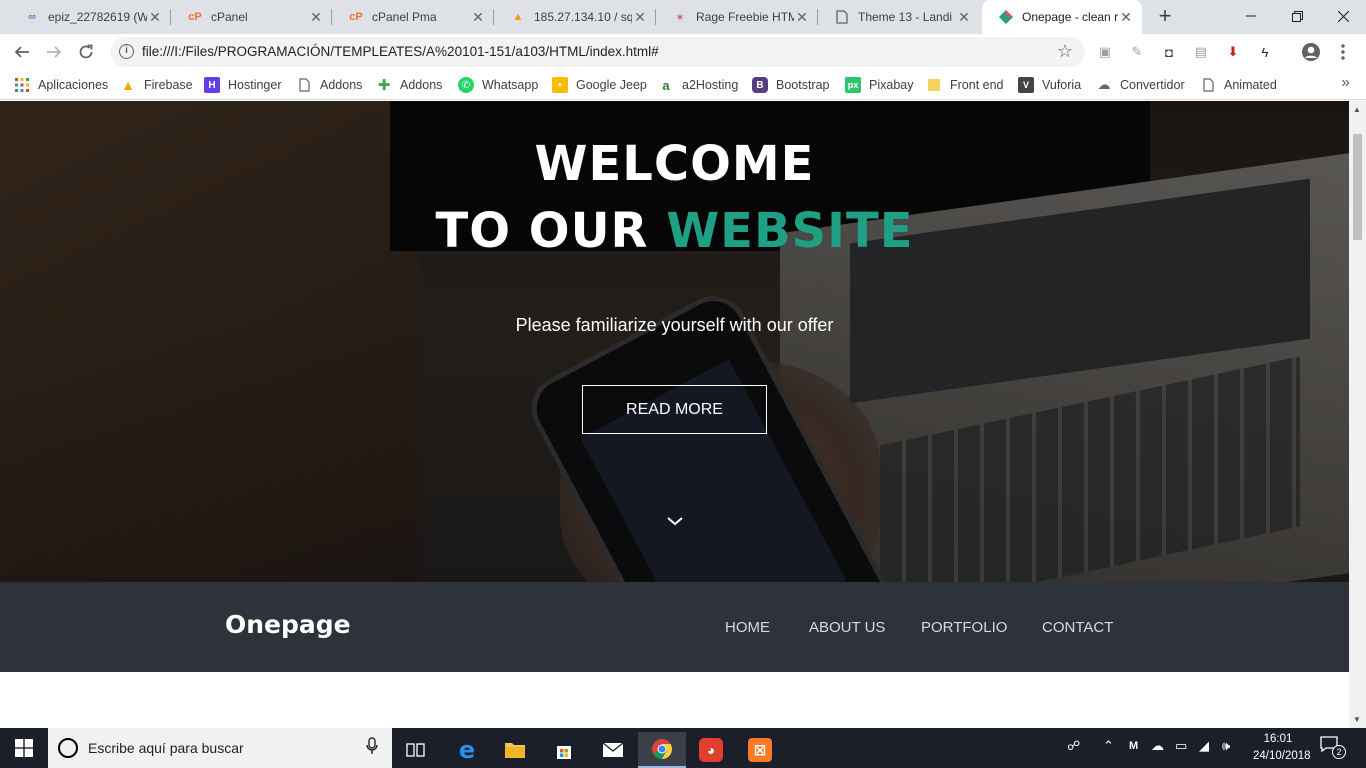  What do you see at coordinates (564, 750) in the screenshot?
I see `store-icon` at bounding box center [564, 750].